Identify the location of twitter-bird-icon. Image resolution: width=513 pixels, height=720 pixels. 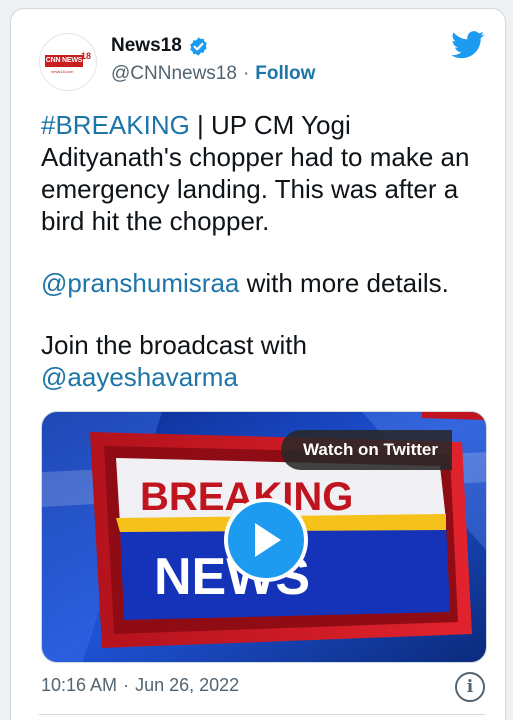
(468, 45).